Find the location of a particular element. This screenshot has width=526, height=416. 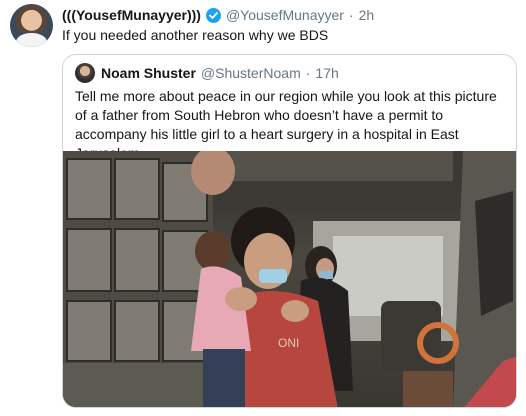

author-display-name: (((YousefMunayyer))) is located at coordinates (131, 15).